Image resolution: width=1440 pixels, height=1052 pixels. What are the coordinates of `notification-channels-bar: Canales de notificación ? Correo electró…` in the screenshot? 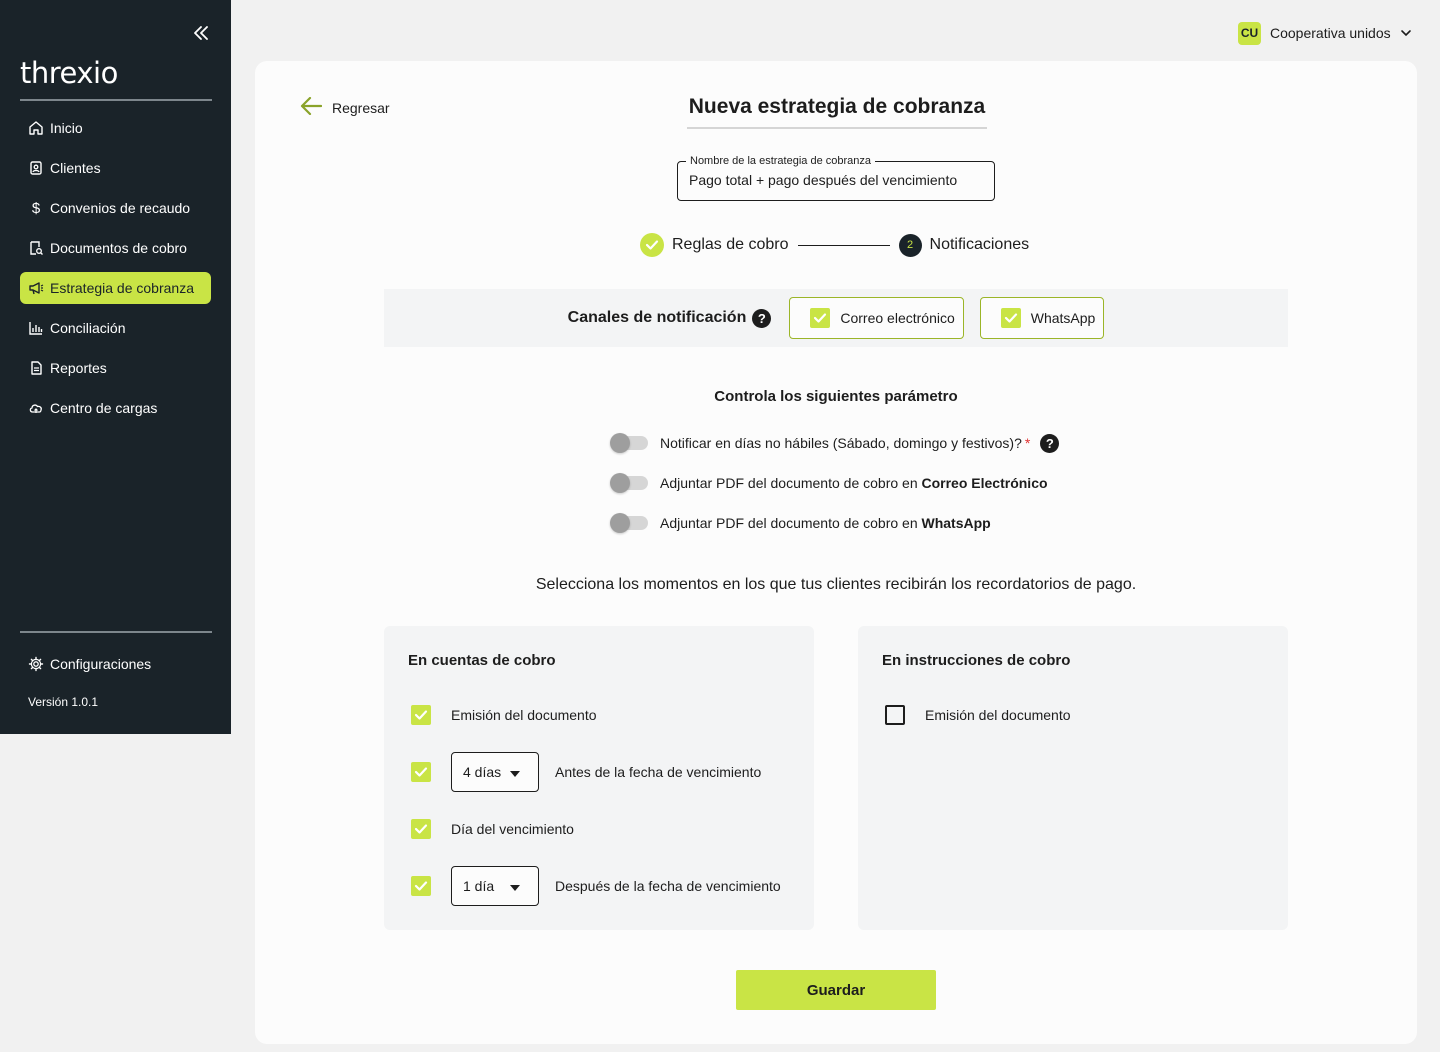 It's located at (836, 318).